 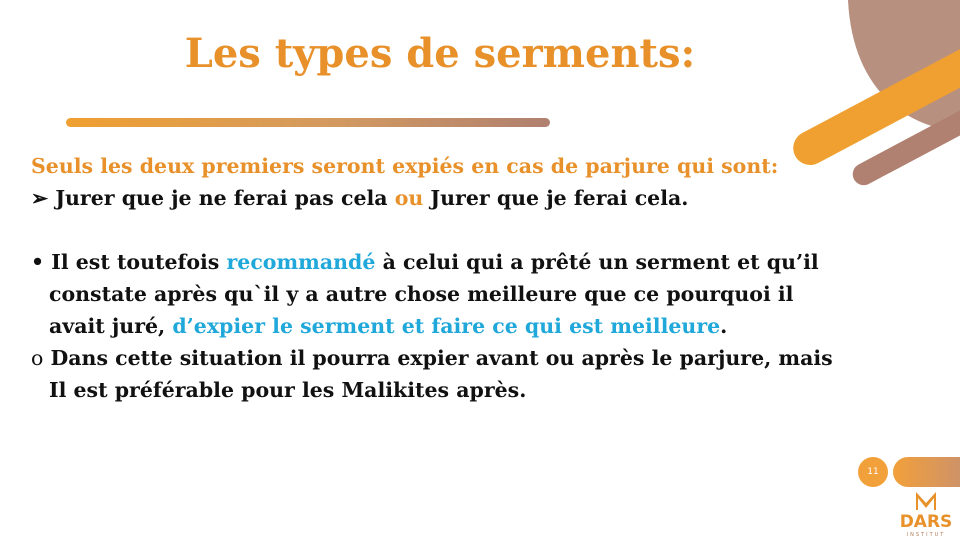 I want to click on page-number-bar, so click(x=926, y=472).